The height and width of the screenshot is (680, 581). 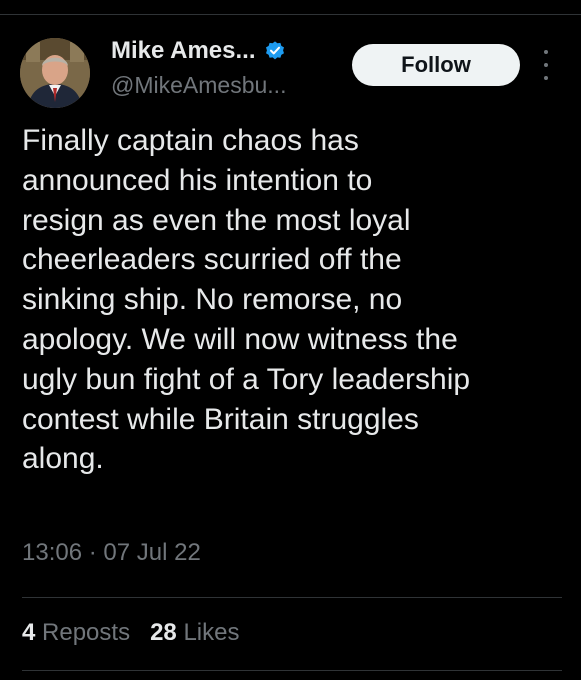 I want to click on reposts-stat: 4 Reposts, so click(x=76, y=633).